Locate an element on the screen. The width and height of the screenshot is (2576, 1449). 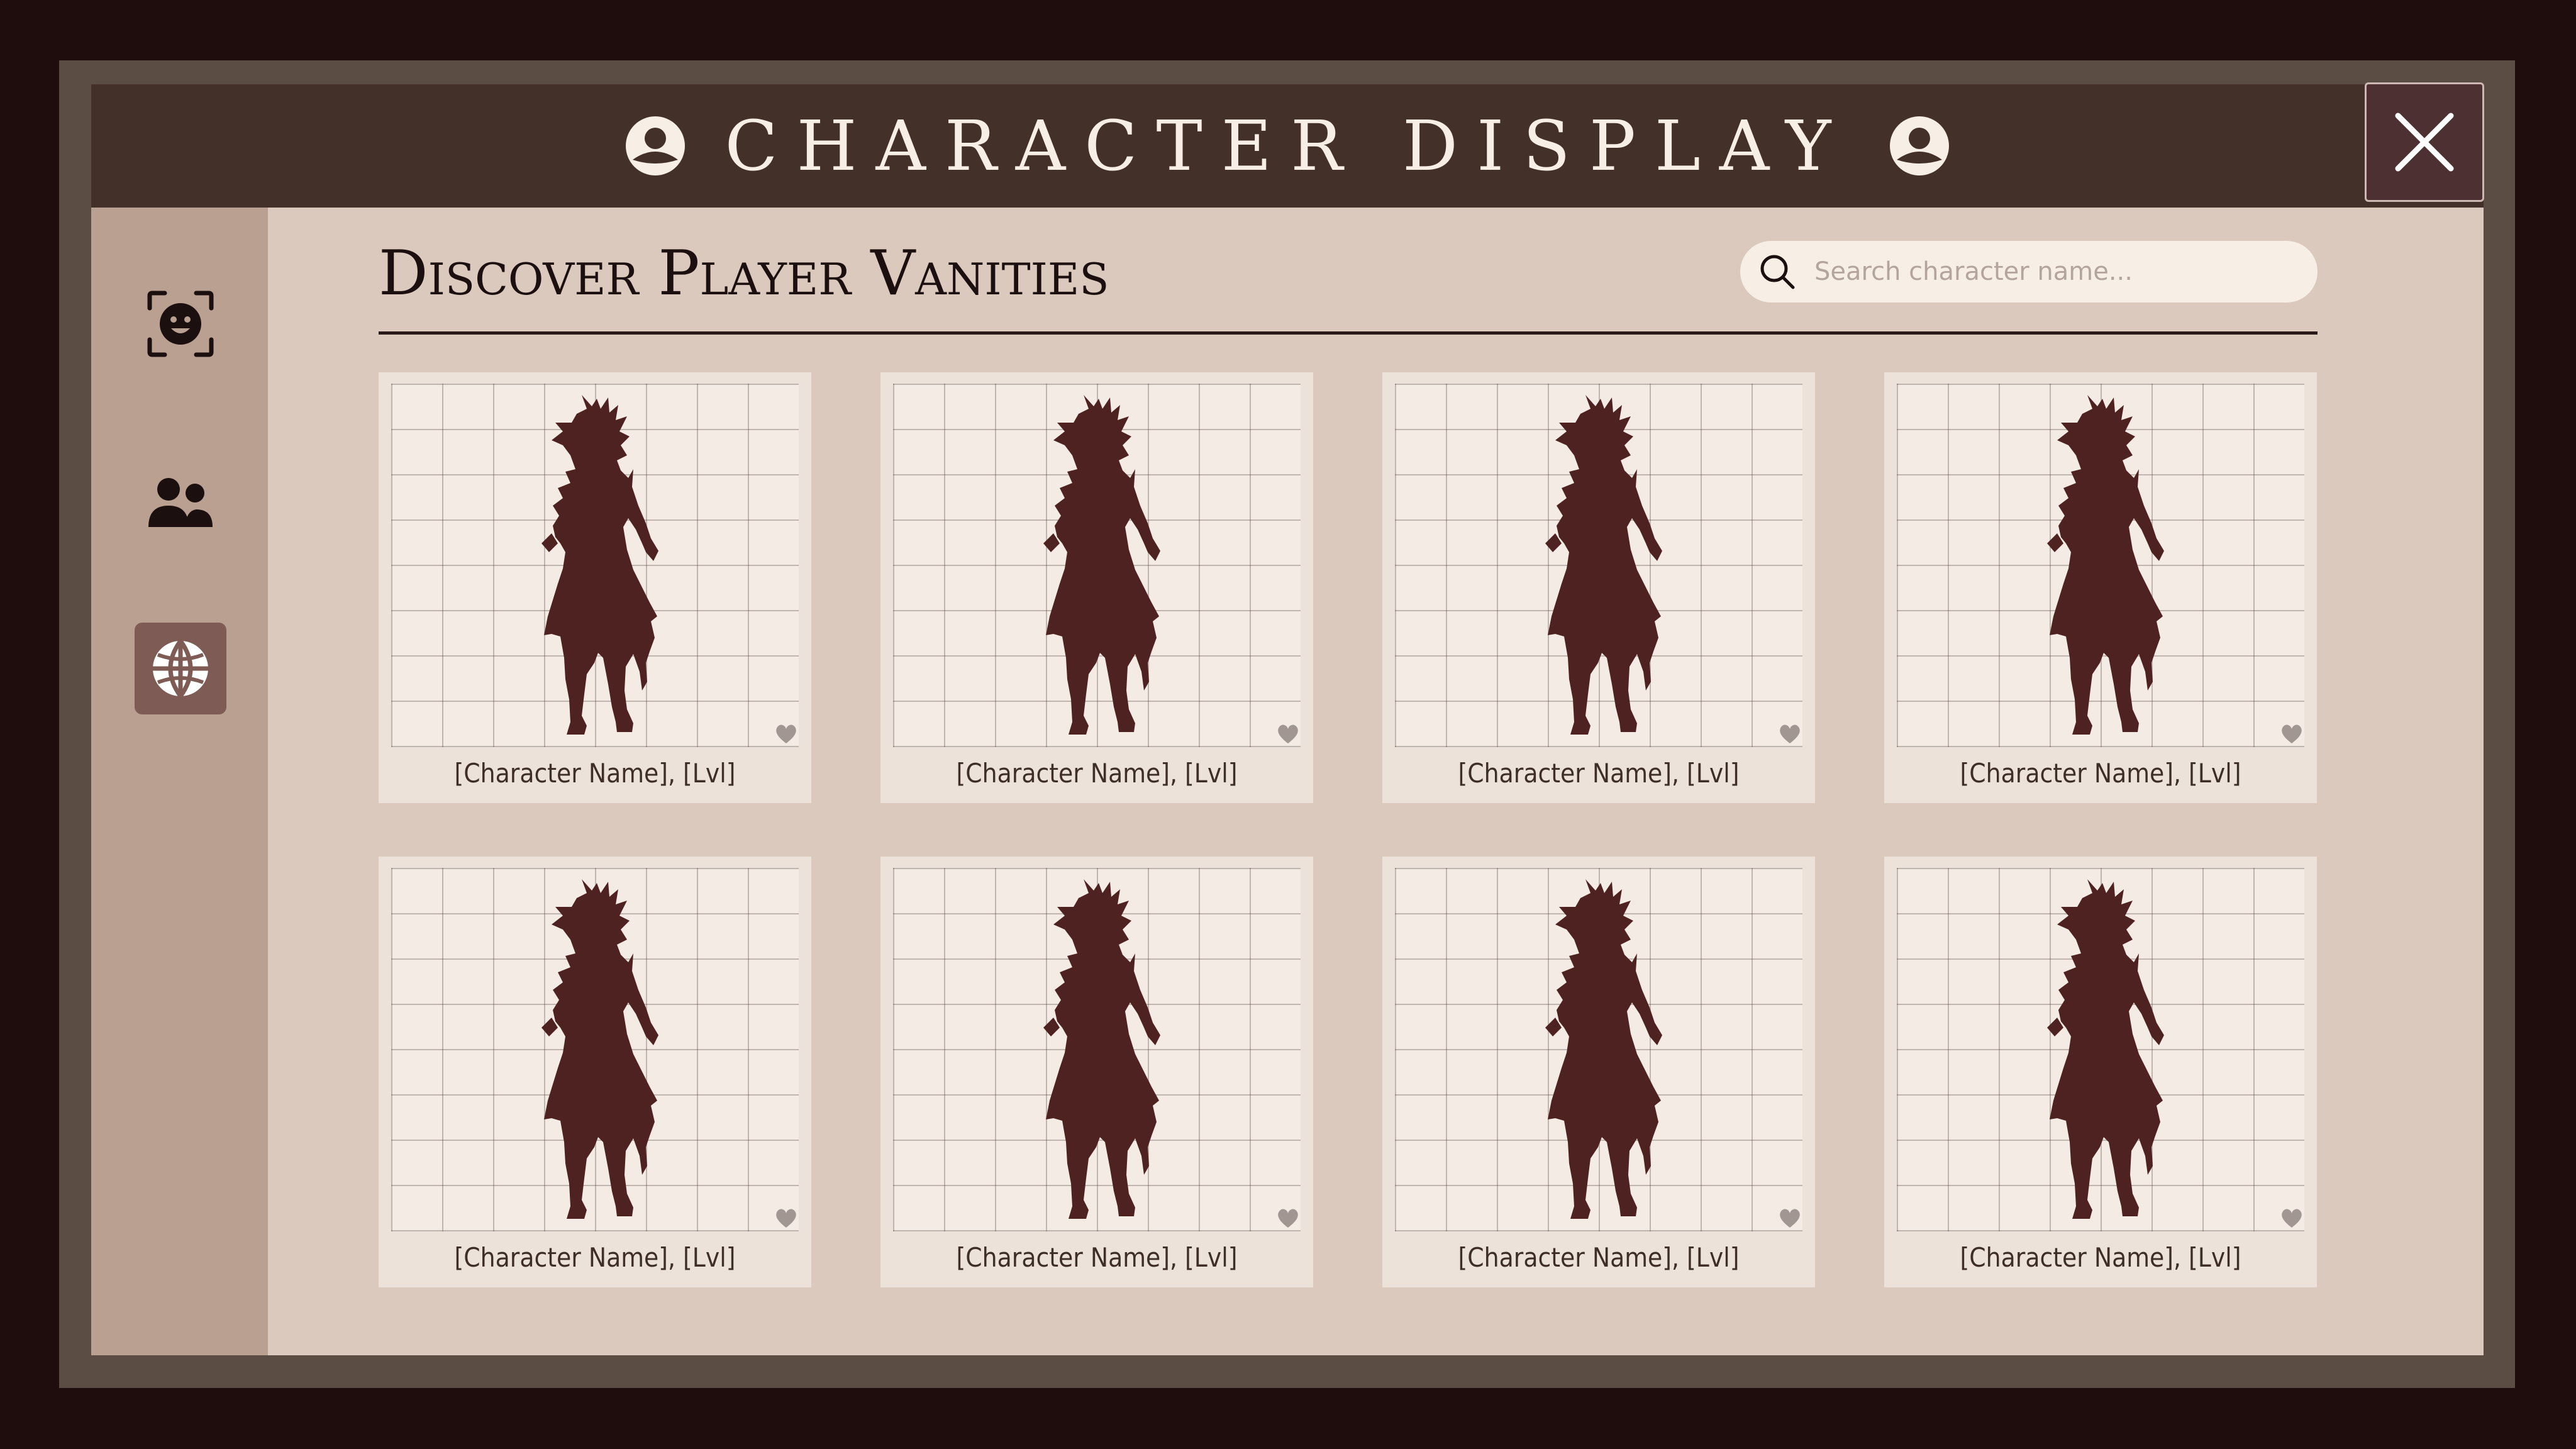
window-header: CHARACTER DISPLAY is located at coordinates (1287, 146).